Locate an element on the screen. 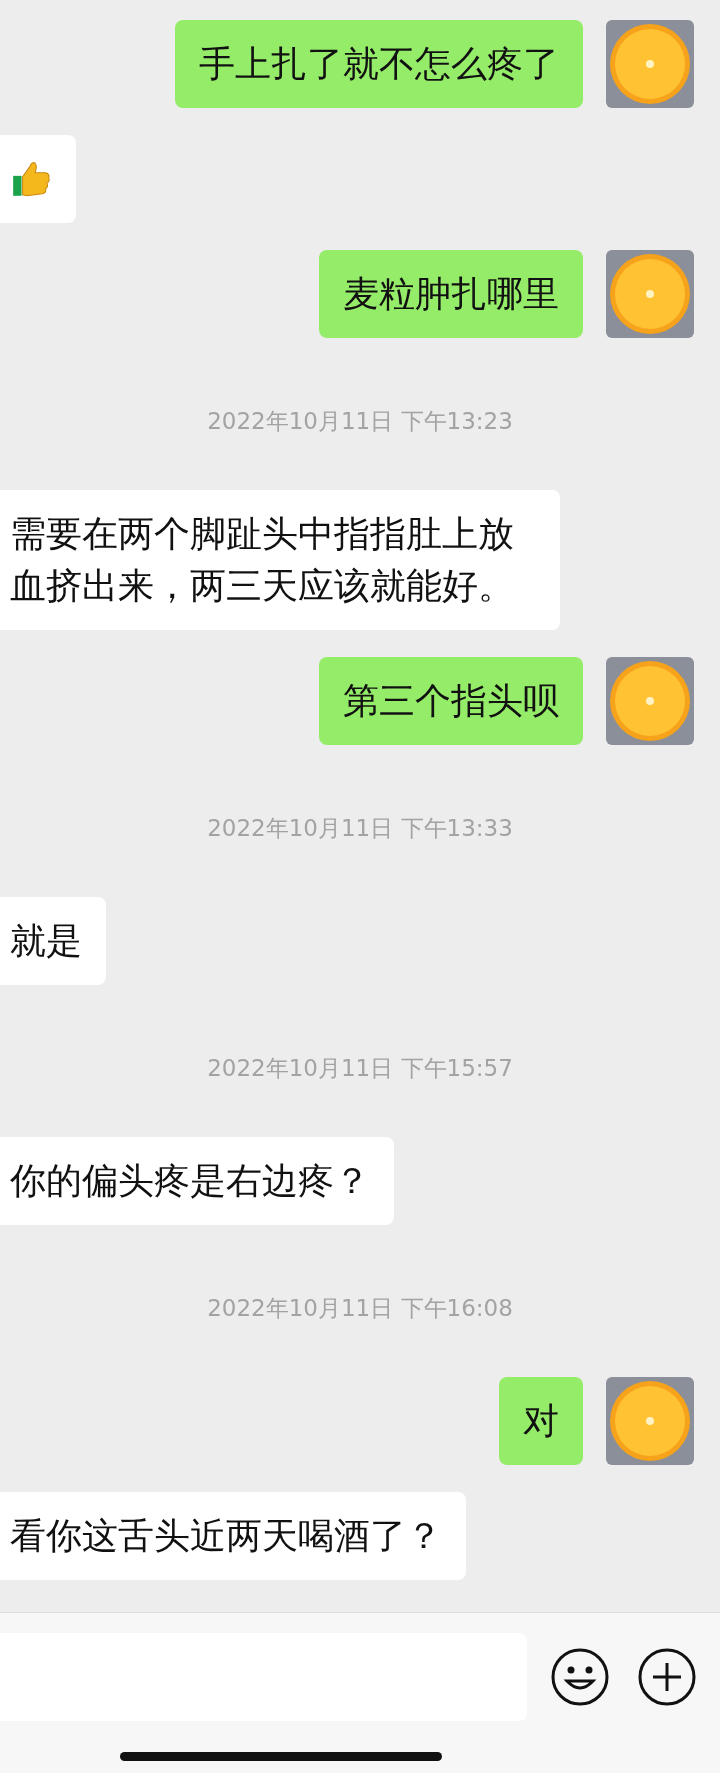 The height and width of the screenshot is (1773, 720). message-bubble: 麦粒肿扎哪里 is located at coordinates (451, 294).